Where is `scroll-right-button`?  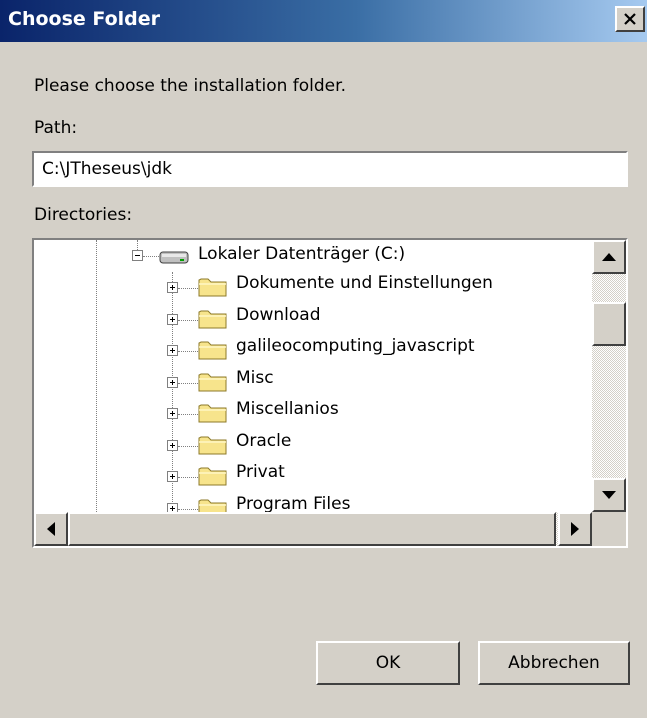
scroll-right-button is located at coordinates (575, 529).